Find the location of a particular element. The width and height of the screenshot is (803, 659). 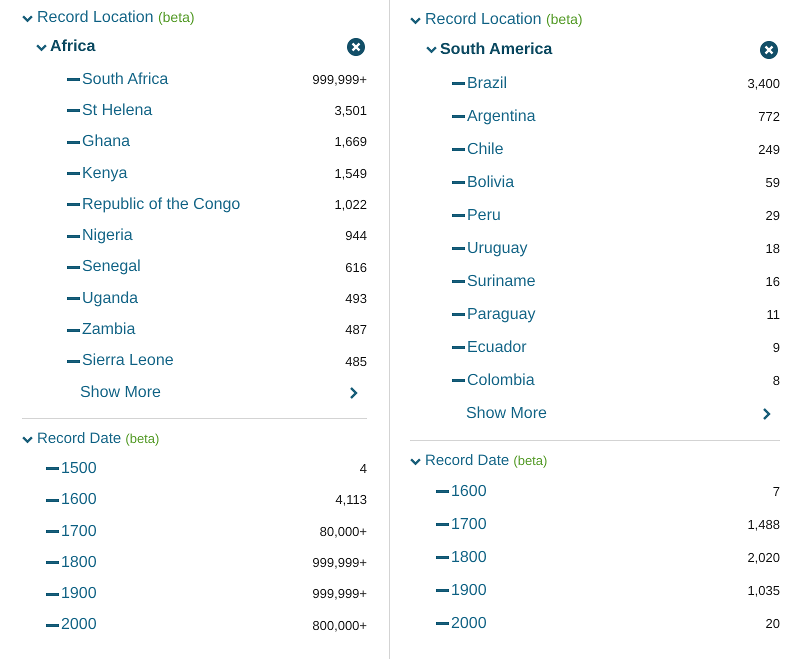

result-count: 20 is located at coordinates (773, 623).